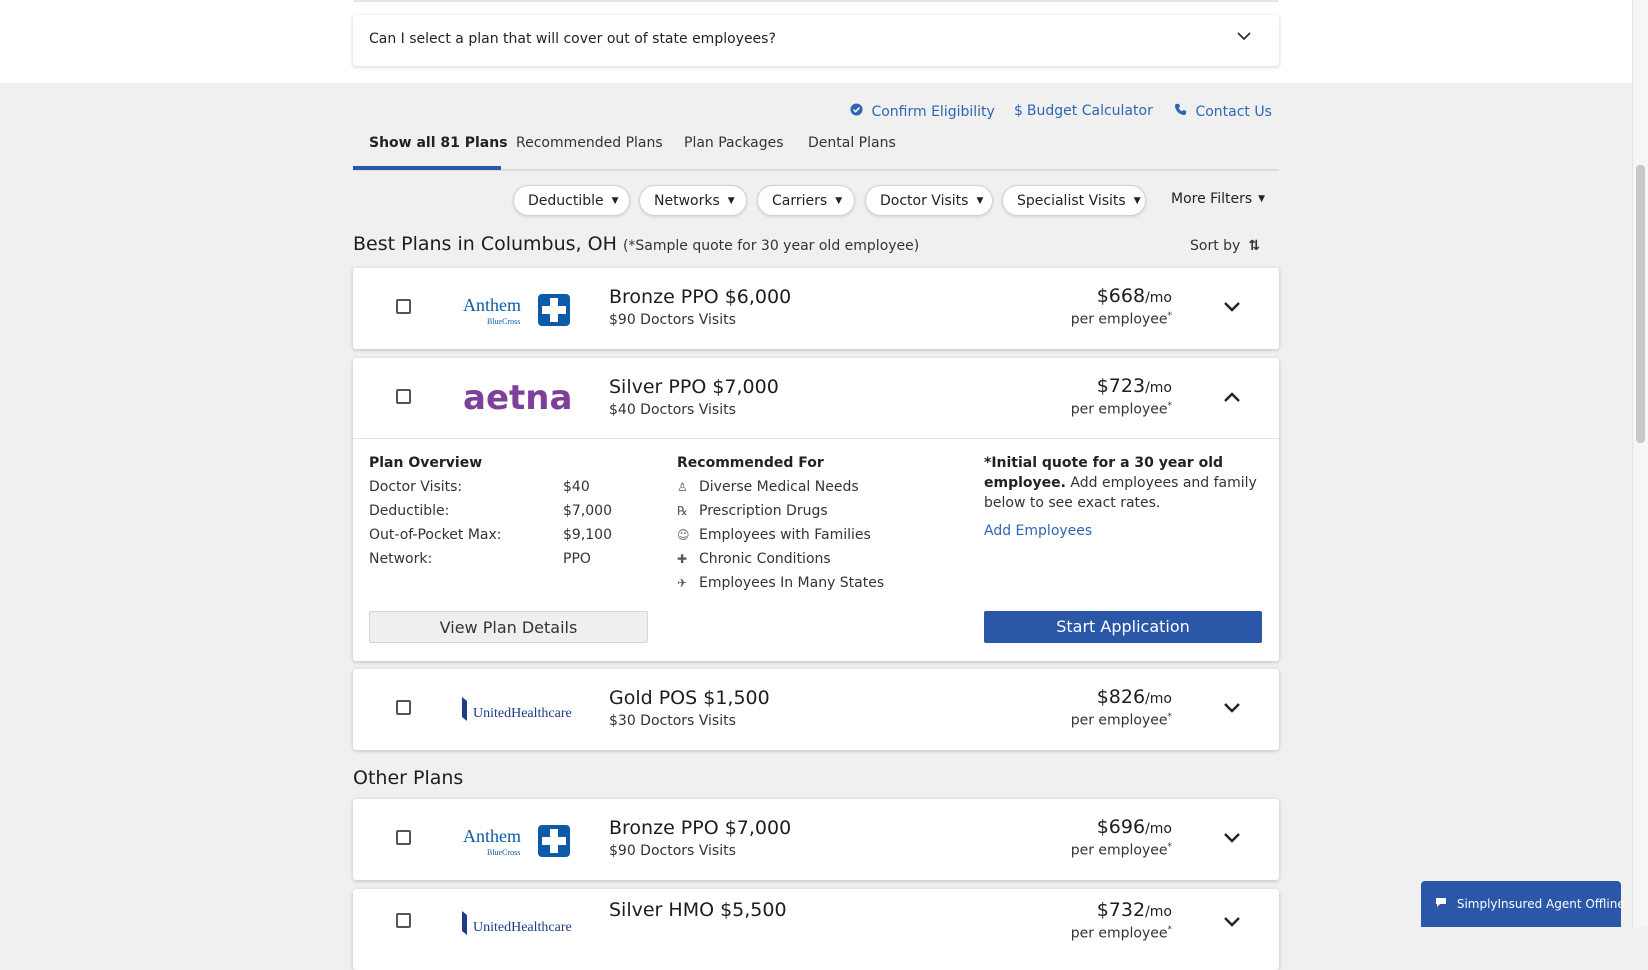 Image resolution: width=1648 pixels, height=970 pixels. Describe the element at coordinates (1540, 904) in the screenshot. I see `chat-label: SimplyInsured Agent Offline` at that location.